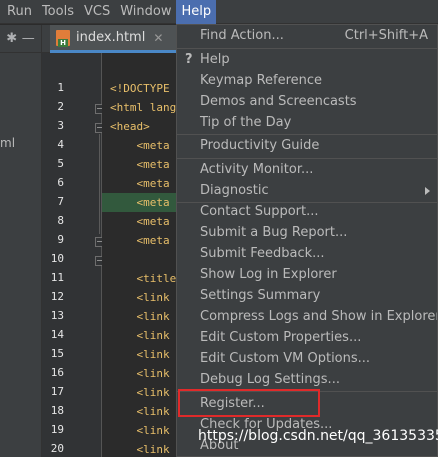  What do you see at coordinates (97, 12) in the screenshot?
I see `menu-vcs: VCS` at bounding box center [97, 12].